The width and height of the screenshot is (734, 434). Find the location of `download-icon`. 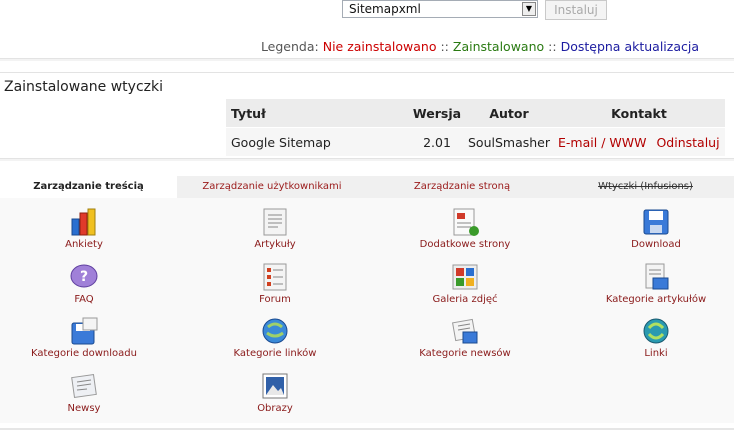

download-icon is located at coordinates (656, 222).